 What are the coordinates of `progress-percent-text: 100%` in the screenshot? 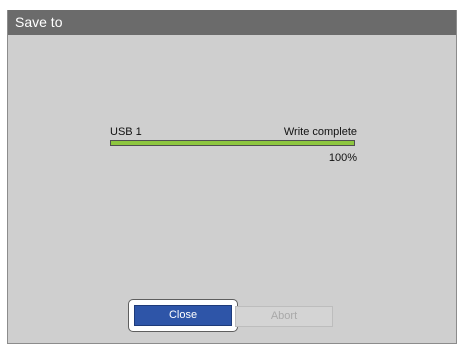 It's located at (342, 158).